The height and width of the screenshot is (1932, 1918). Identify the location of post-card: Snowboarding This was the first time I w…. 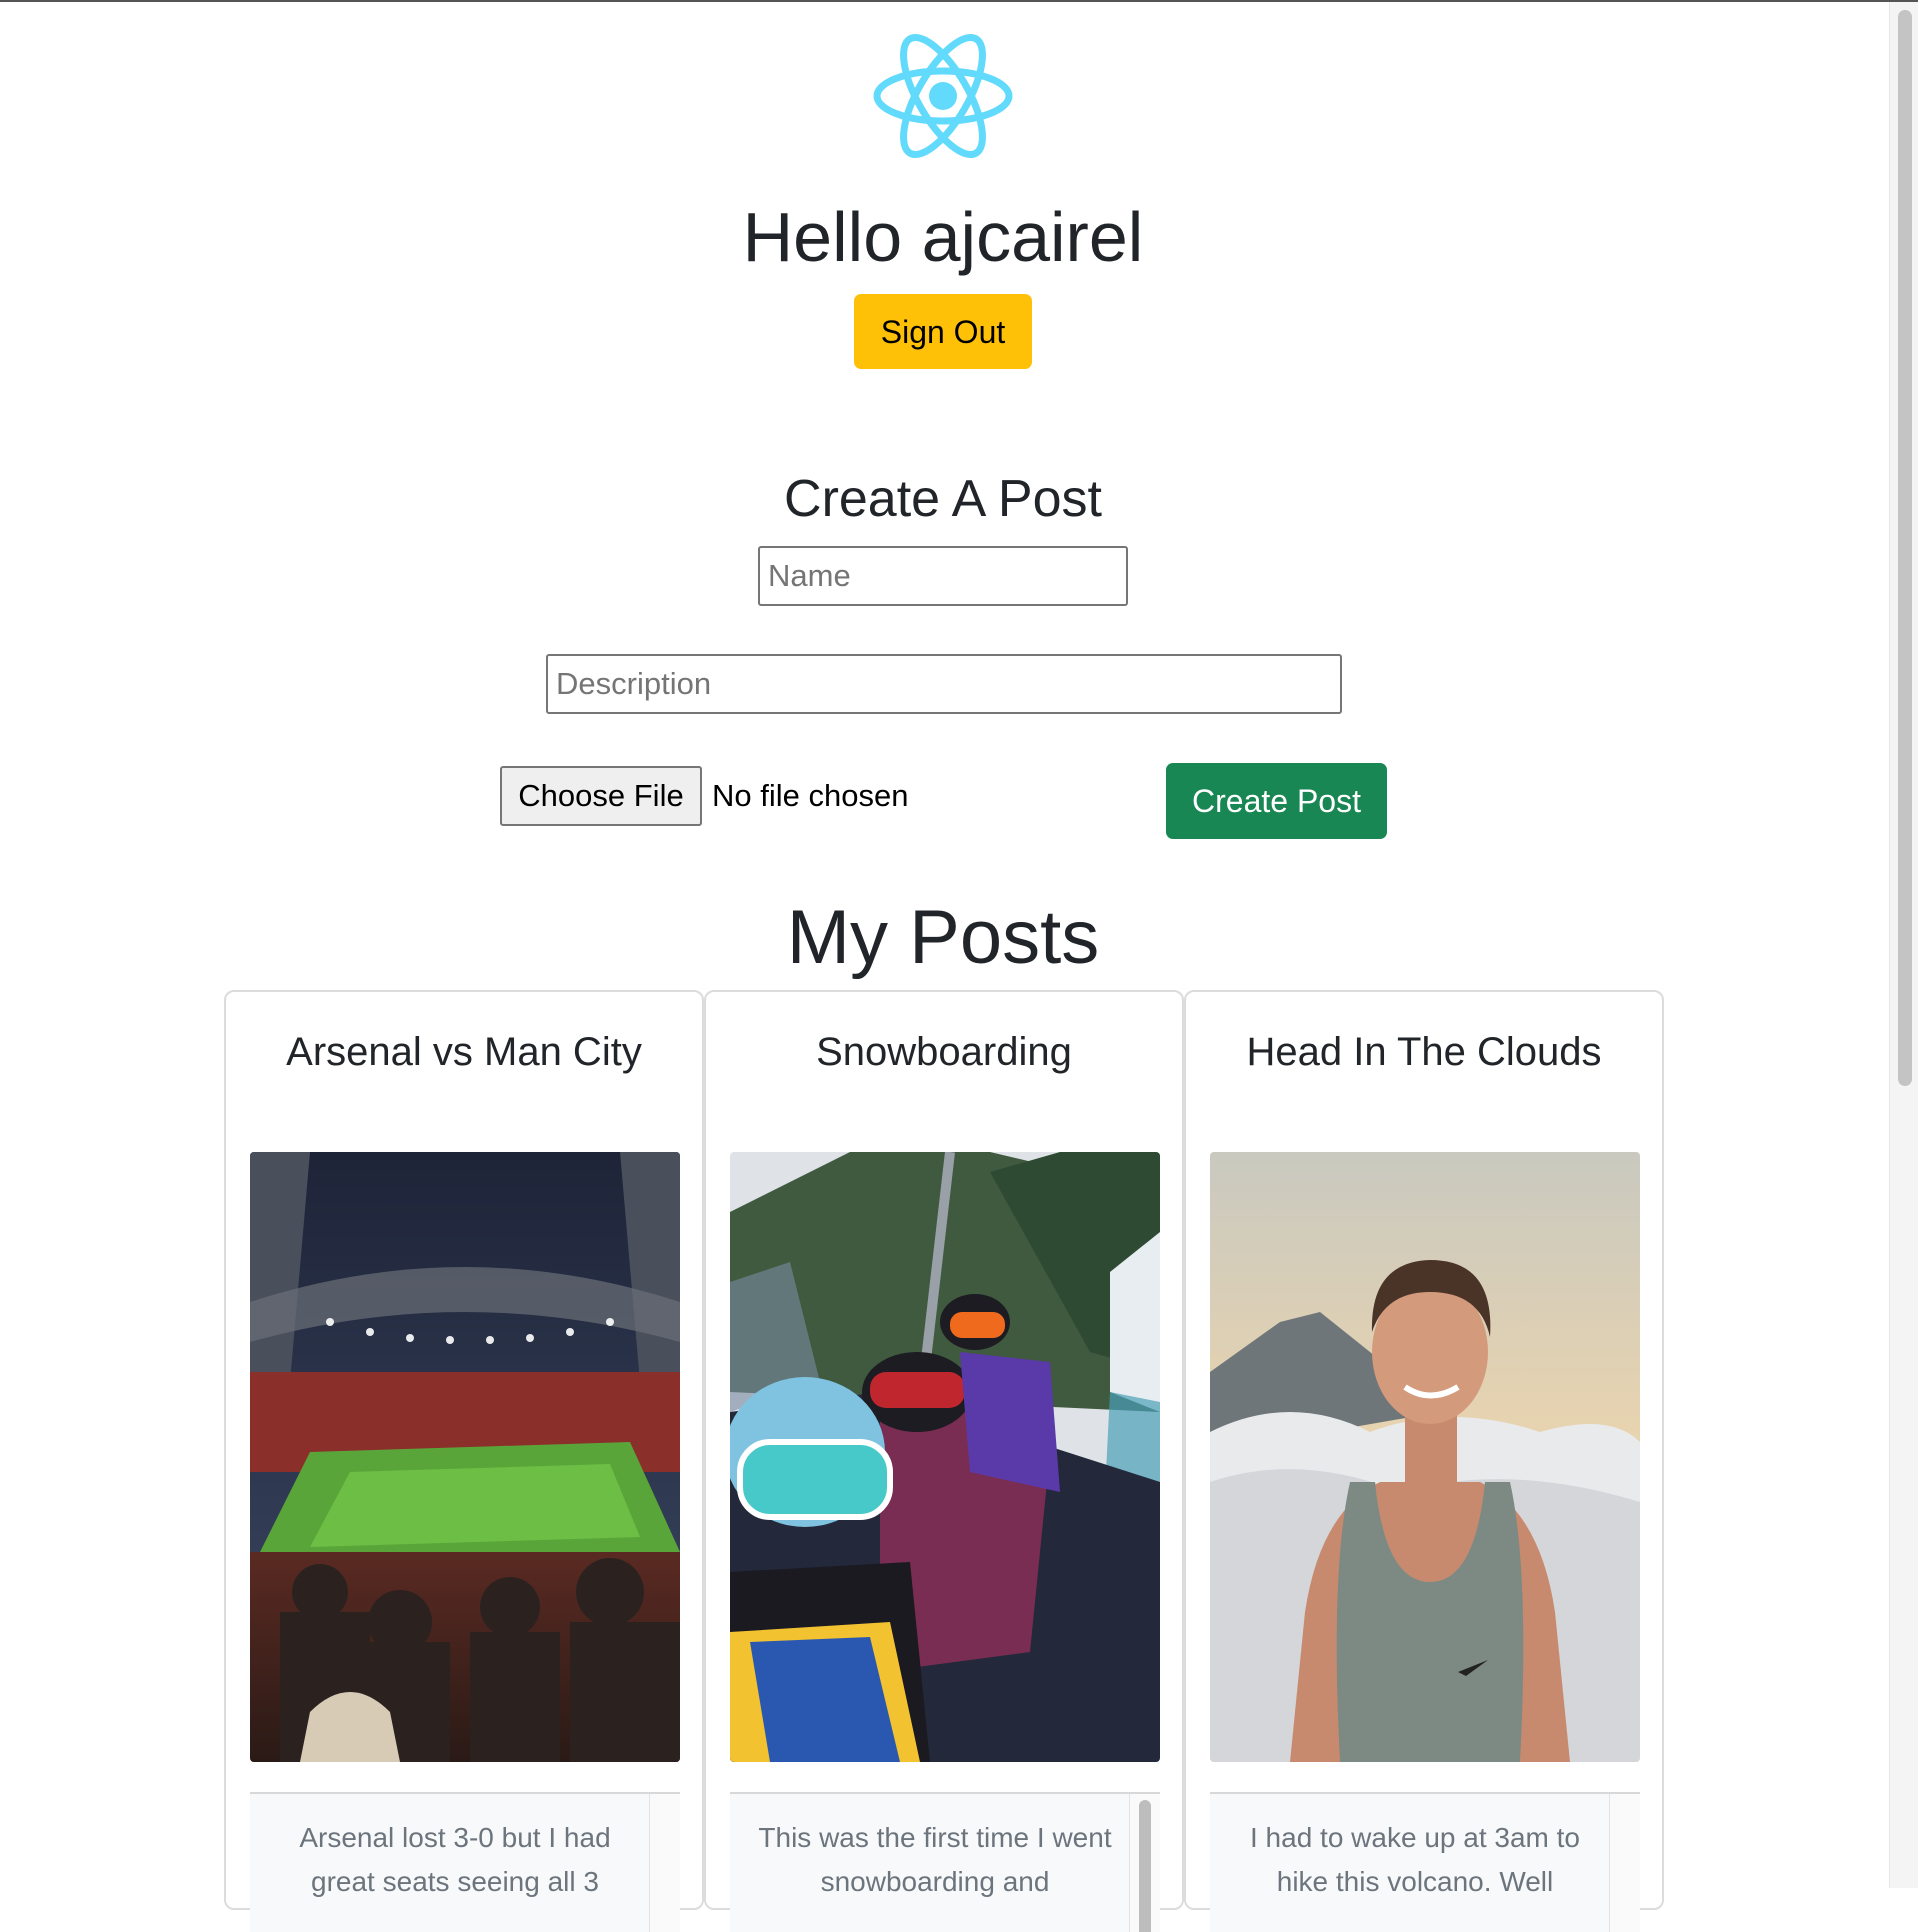
(944, 1461).